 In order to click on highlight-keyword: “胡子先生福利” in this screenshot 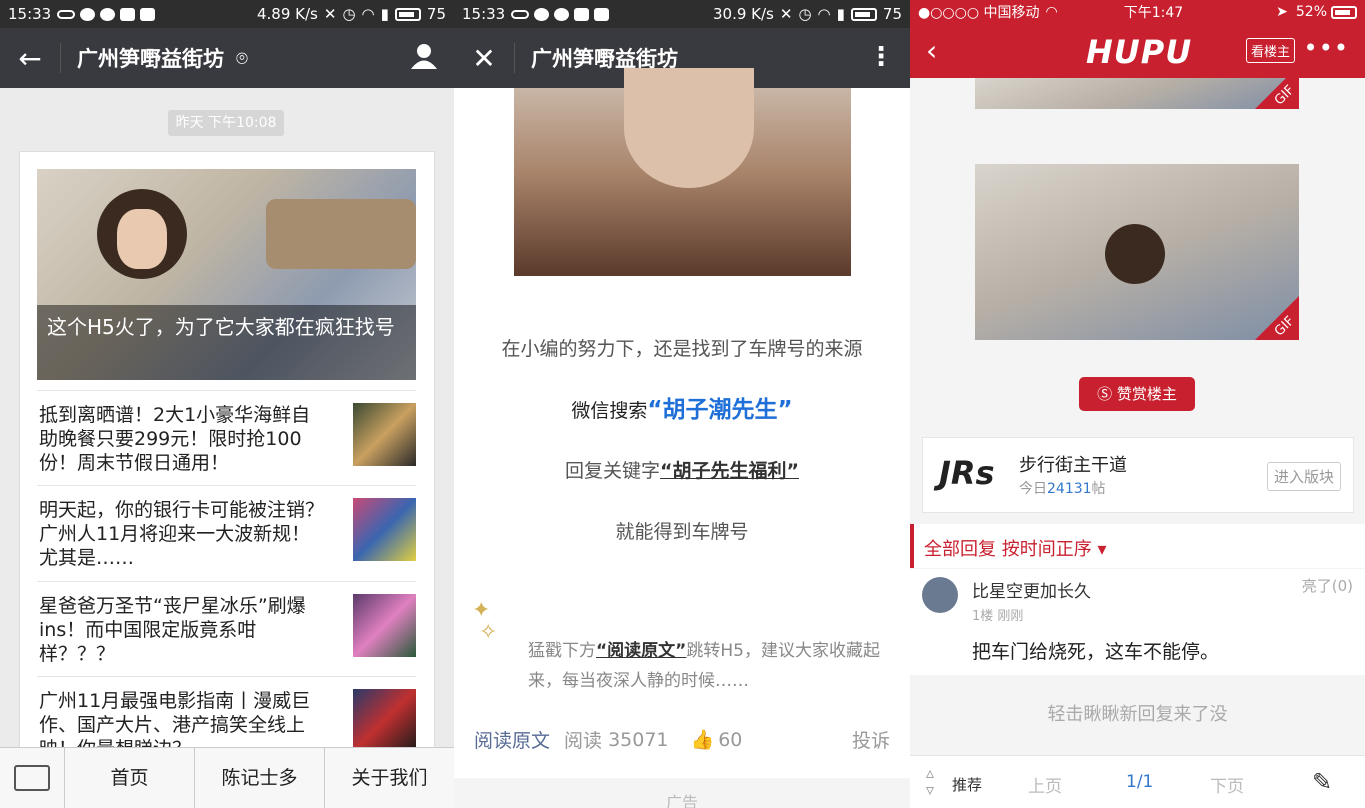, I will do `click(729, 471)`.